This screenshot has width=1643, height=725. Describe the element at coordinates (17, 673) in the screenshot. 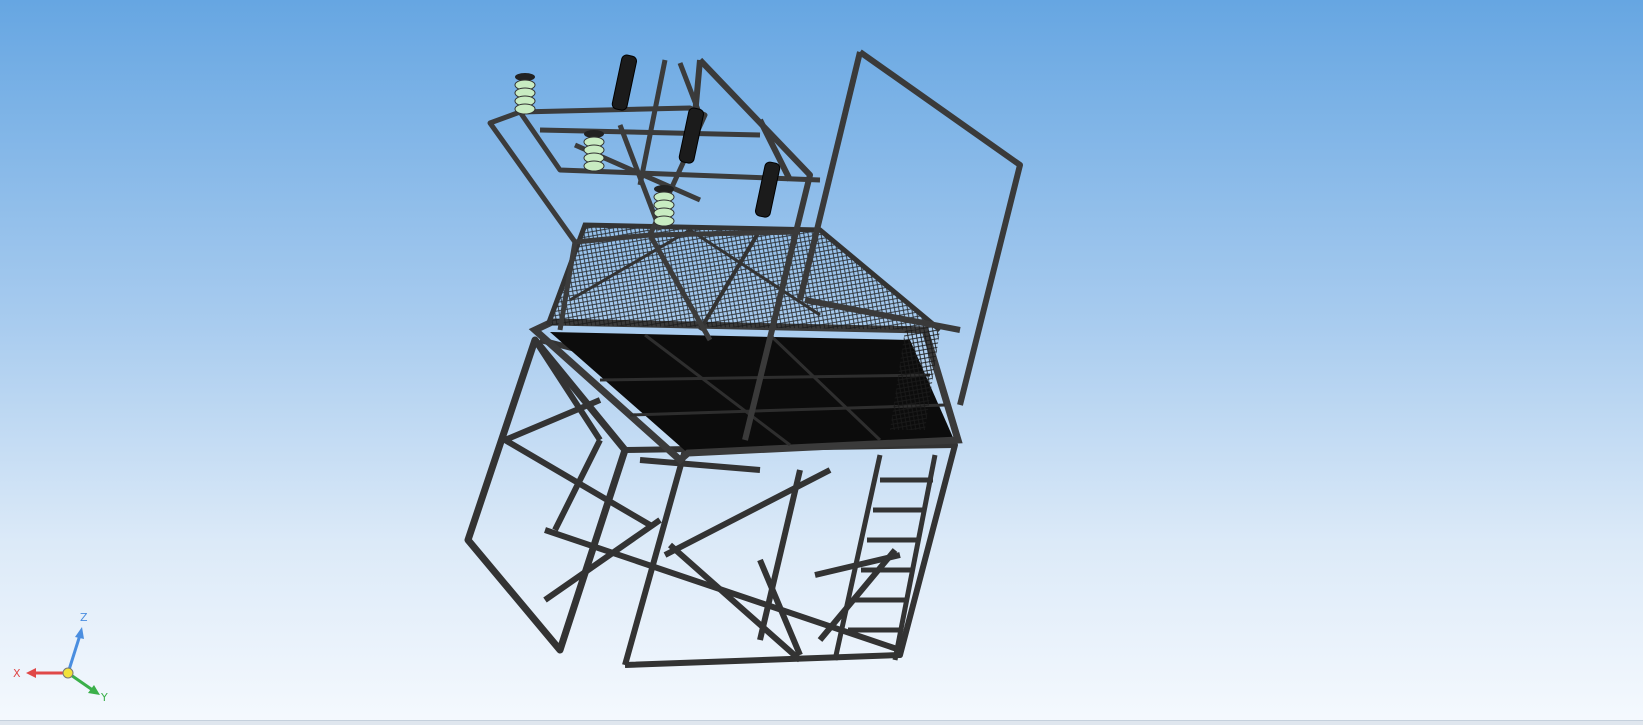

I see `x-axis-label: X` at that location.